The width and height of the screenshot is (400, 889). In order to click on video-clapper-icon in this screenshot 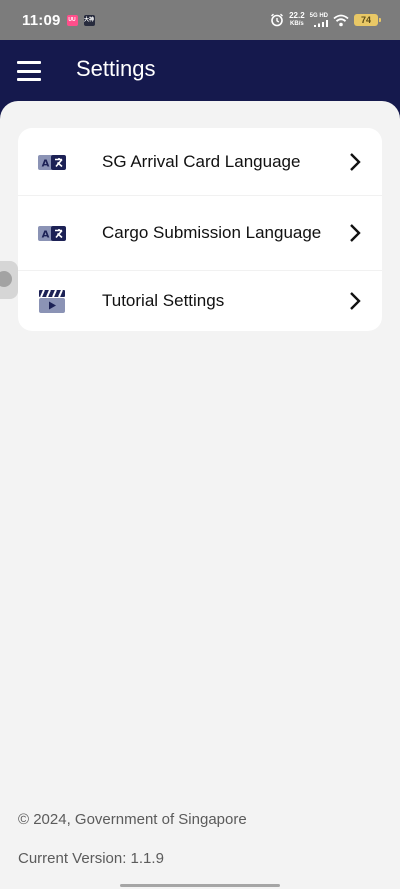, I will do `click(52, 301)`.